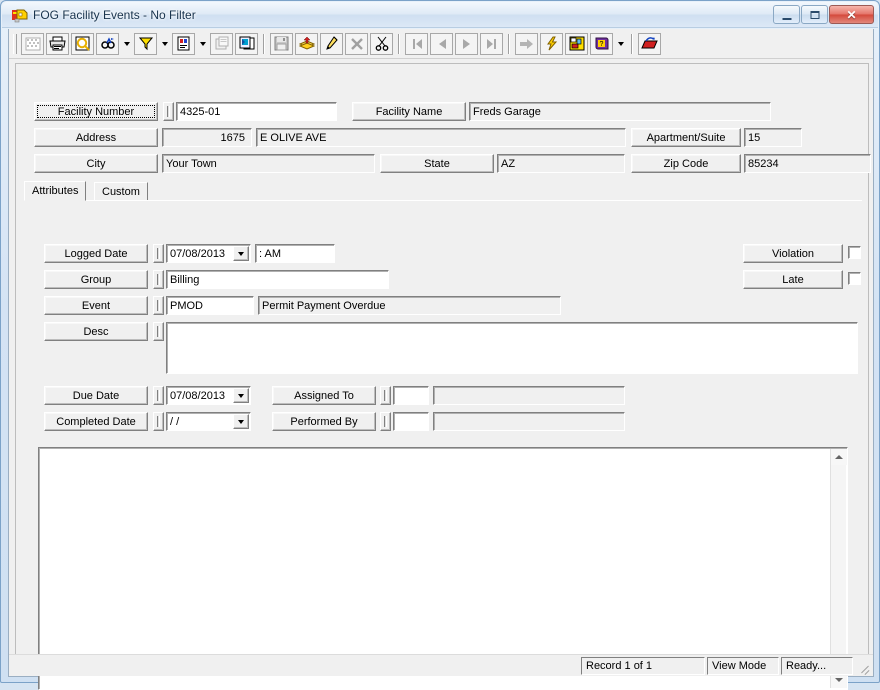  I want to click on desc-textarea, so click(512, 348).